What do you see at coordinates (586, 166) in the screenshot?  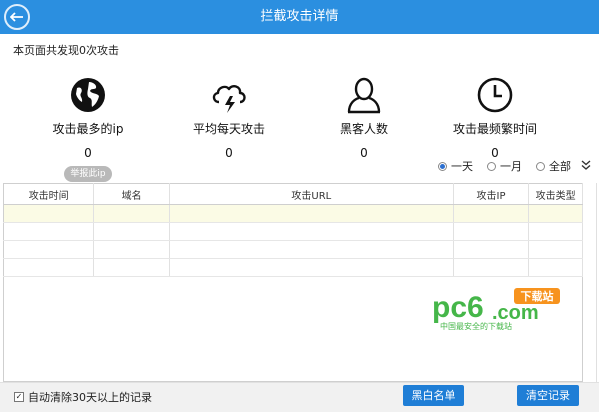 I see `double-chevron-down-icon` at bounding box center [586, 166].